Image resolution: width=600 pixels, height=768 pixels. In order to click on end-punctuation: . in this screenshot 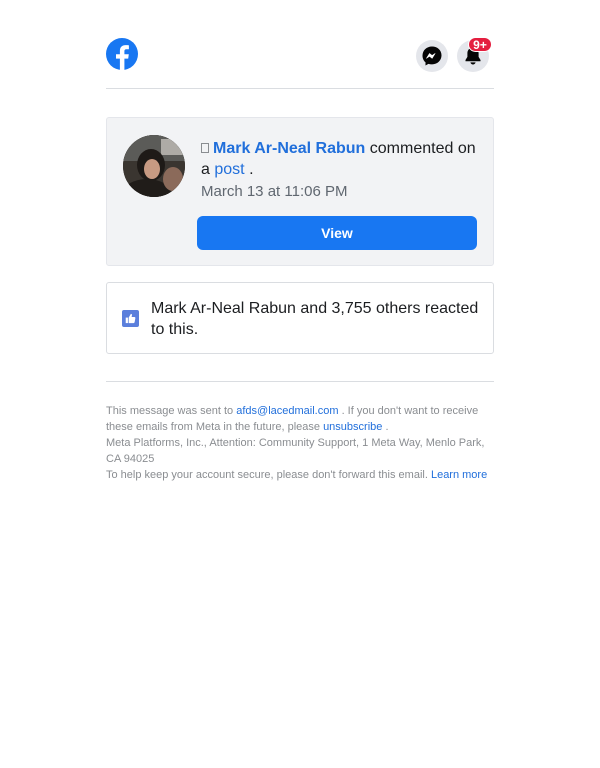, I will do `click(251, 169)`.